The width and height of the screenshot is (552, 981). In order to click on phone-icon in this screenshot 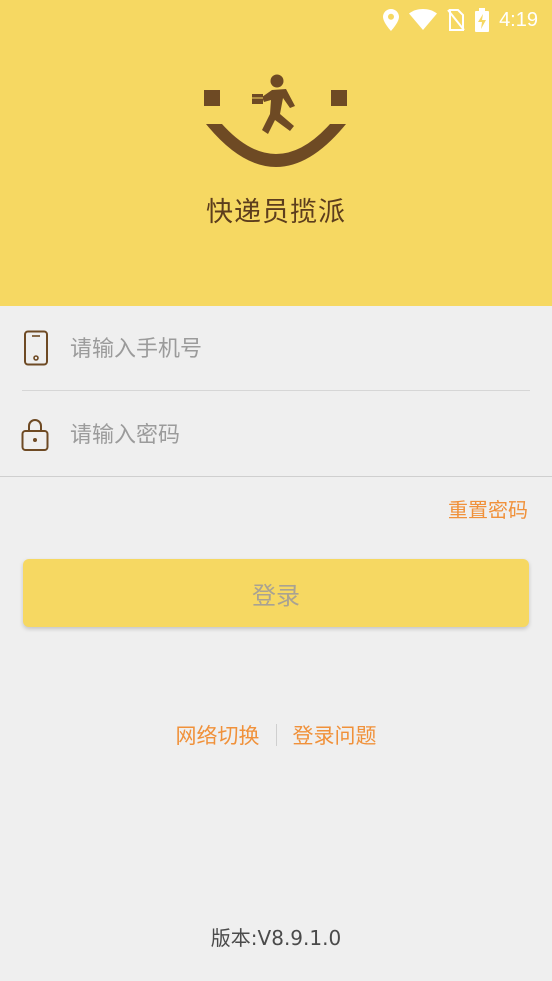, I will do `click(36, 348)`.